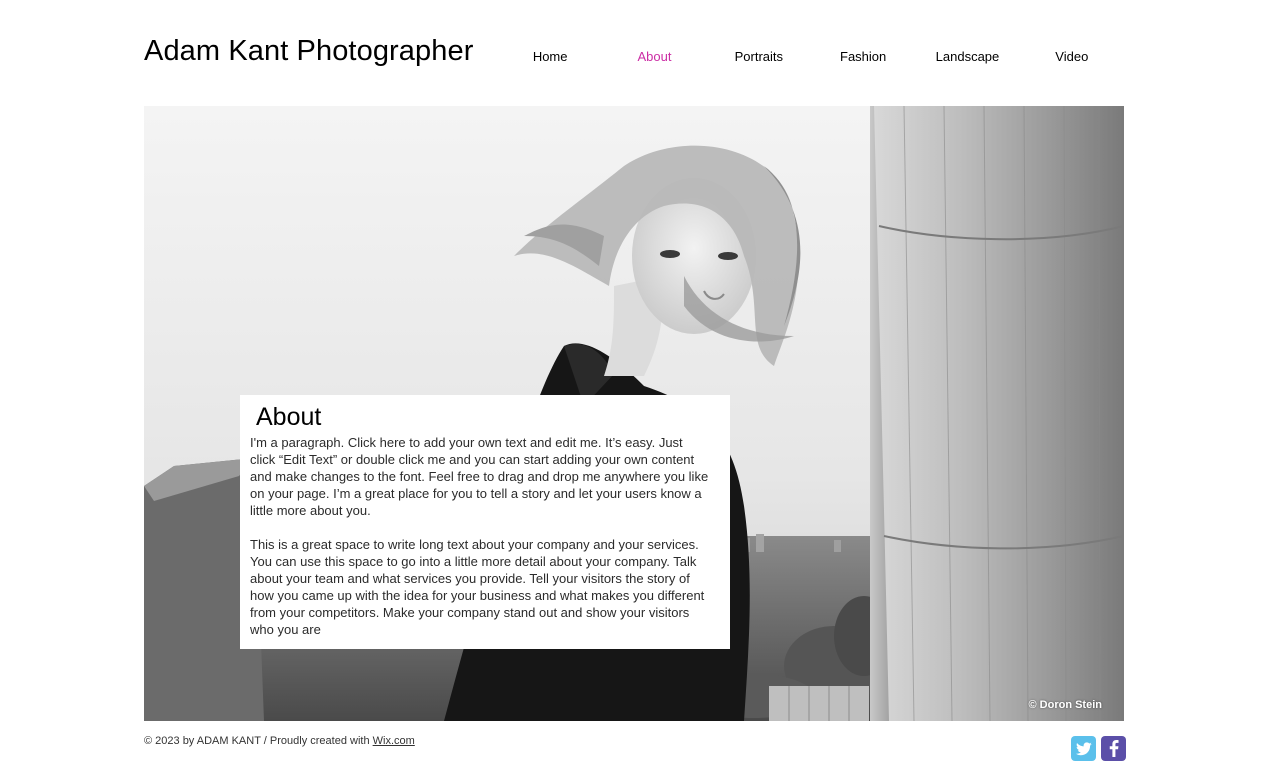 Image resolution: width=1267 pixels, height=780 pixels. Describe the element at coordinates (1098, 748) in the screenshot. I see `social-bar` at that location.